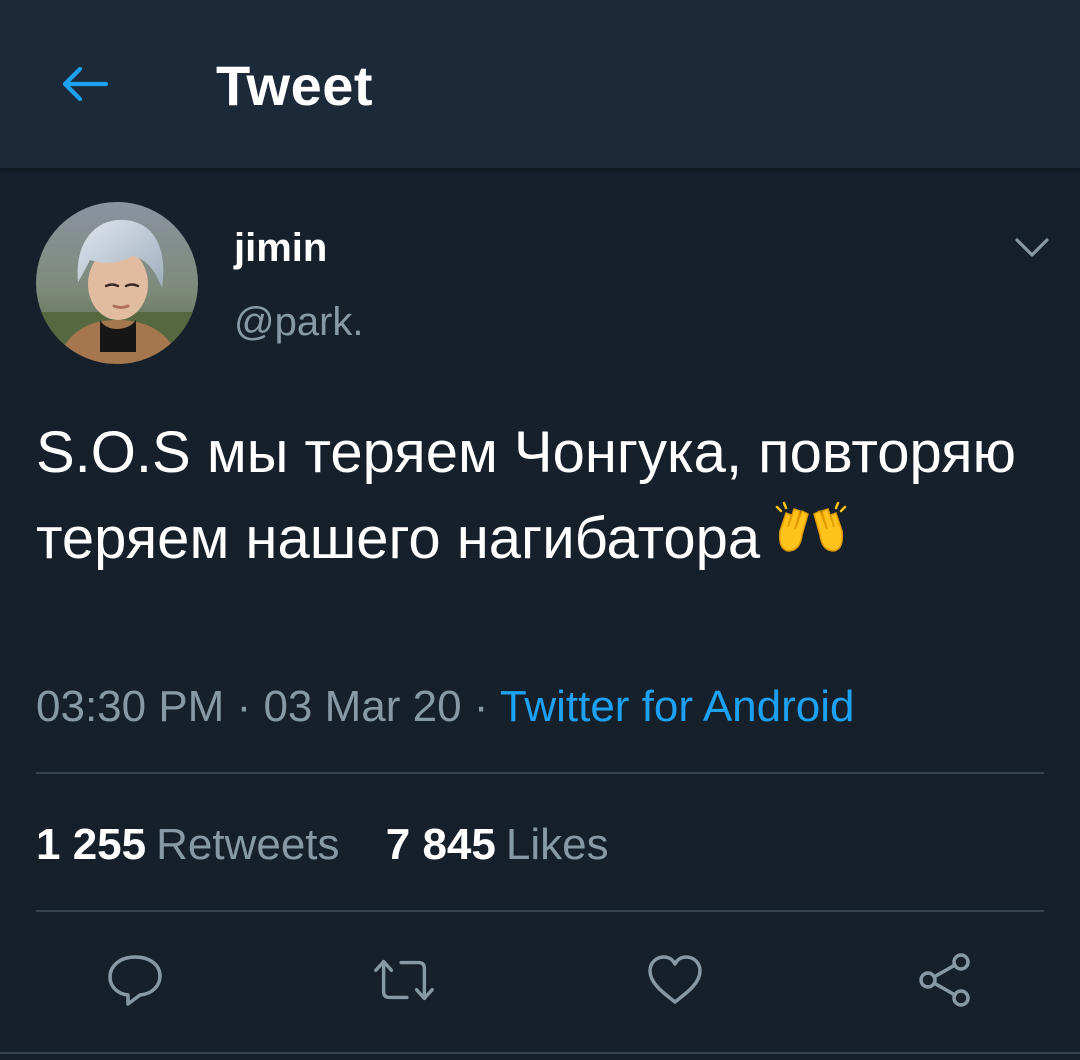 Image resolution: width=1080 pixels, height=1060 pixels. I want to click on retweets-count: 1 255, so click(91, 844).